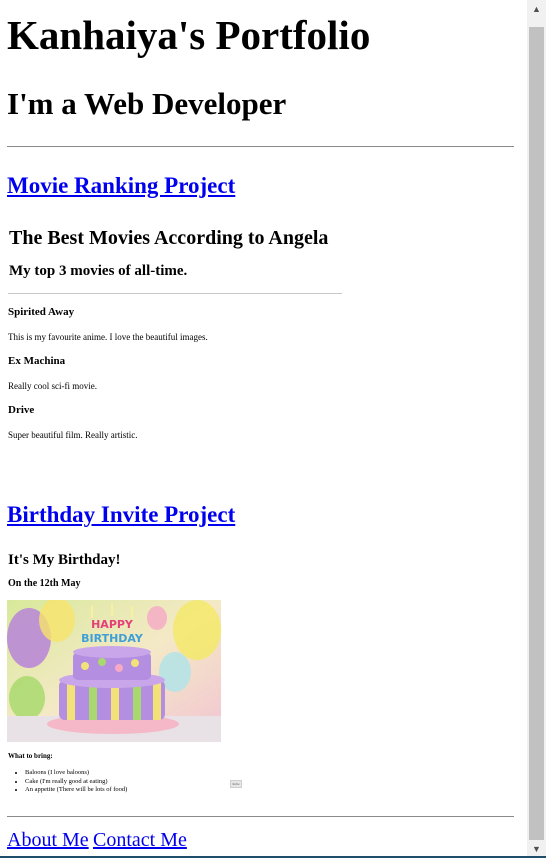 The width and height of the screenshot is (546, 858). I want to click on movies-heading: The Best Movies According to Angela, so click(169, 238).